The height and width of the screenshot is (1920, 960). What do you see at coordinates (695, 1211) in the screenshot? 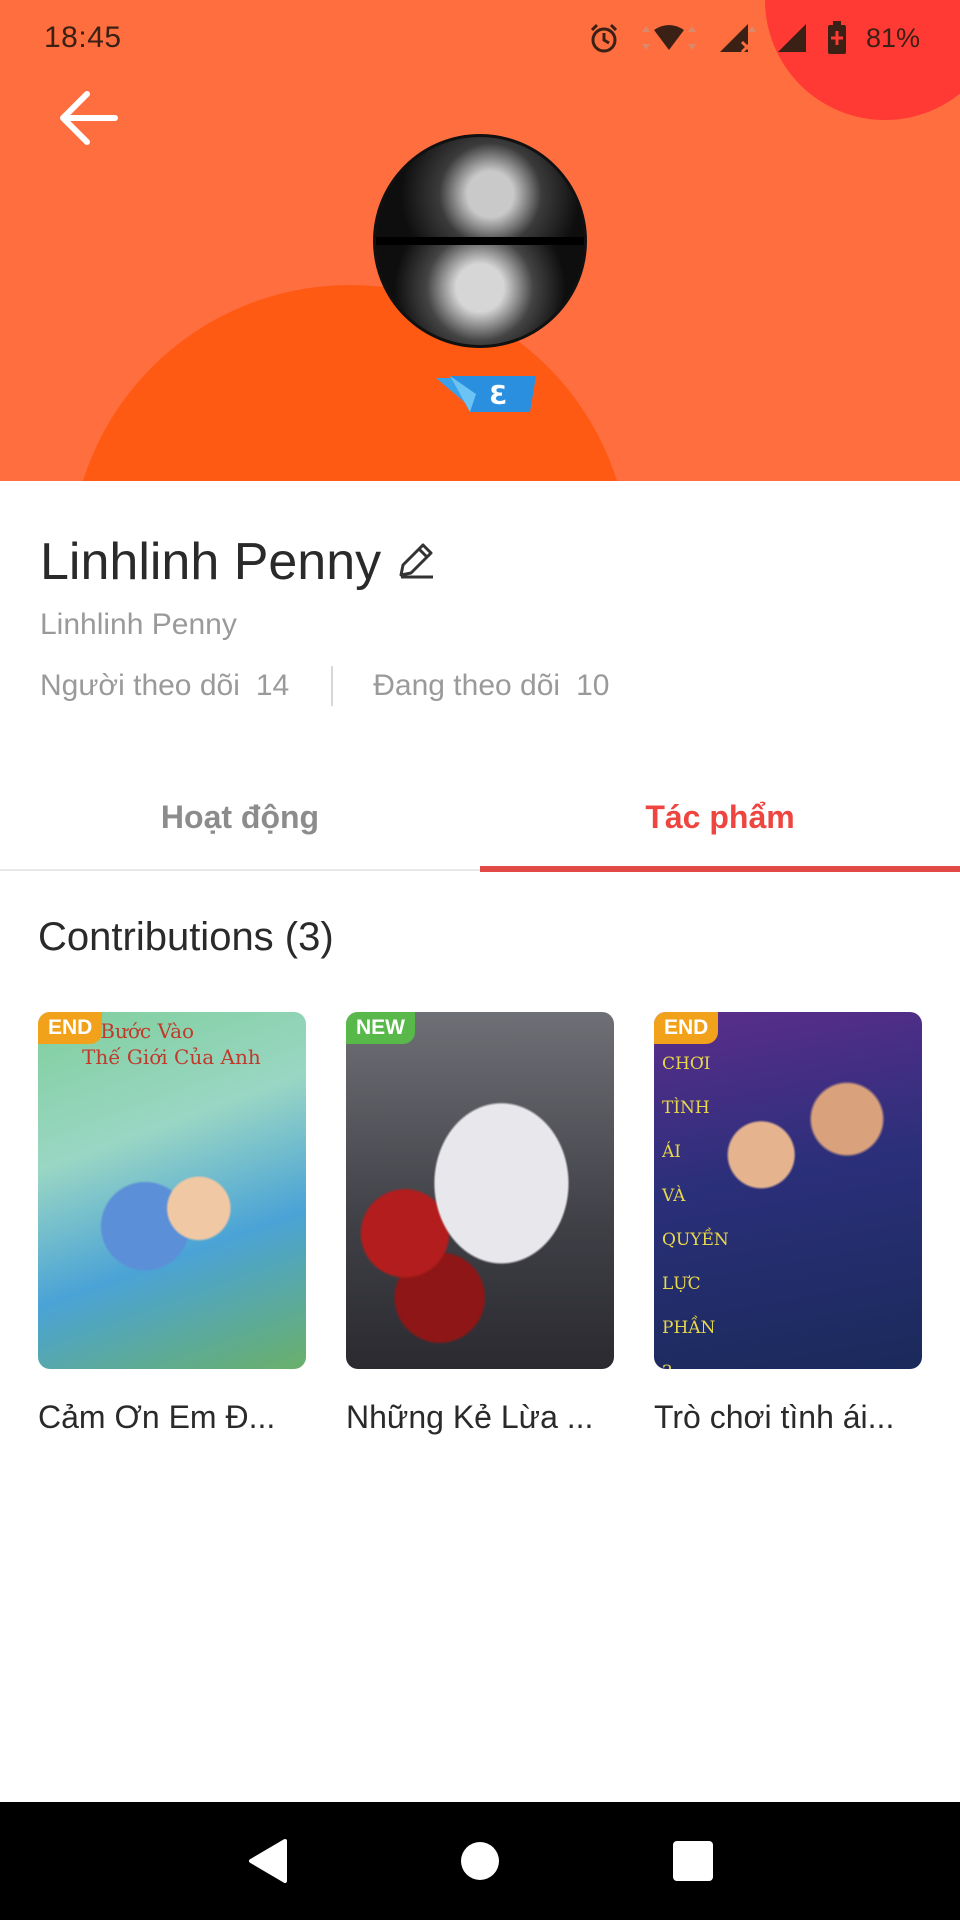
I see `cover-text: CHƠI TÌNH ÁI VÀ QUYỀN LỰC PHẦN 2` at bounding box center [695, 1211].